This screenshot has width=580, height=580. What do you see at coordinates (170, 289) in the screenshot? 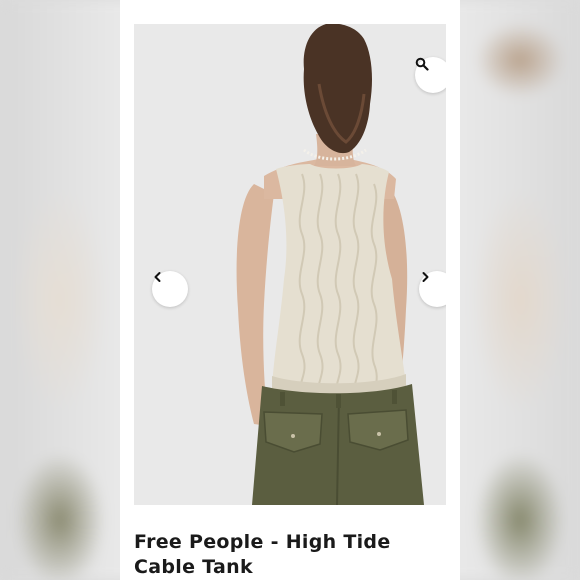
I see `previous-image-button` at bounding box center [170, 289].